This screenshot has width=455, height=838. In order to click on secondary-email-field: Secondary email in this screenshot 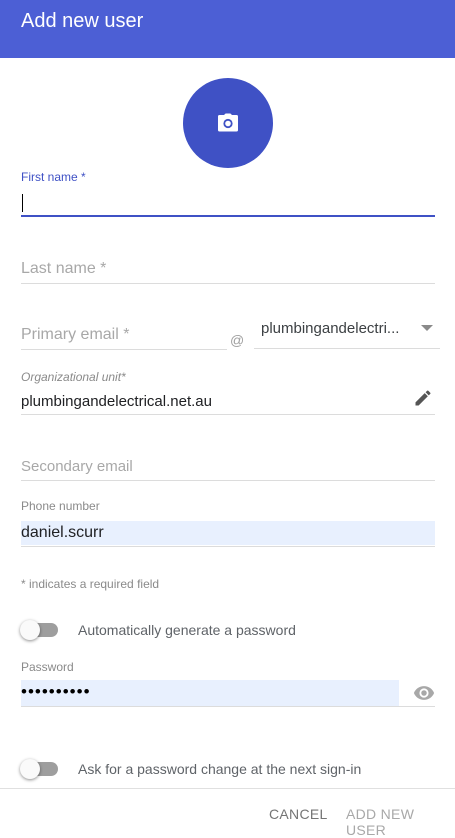, I will do `click(228, 468)`.